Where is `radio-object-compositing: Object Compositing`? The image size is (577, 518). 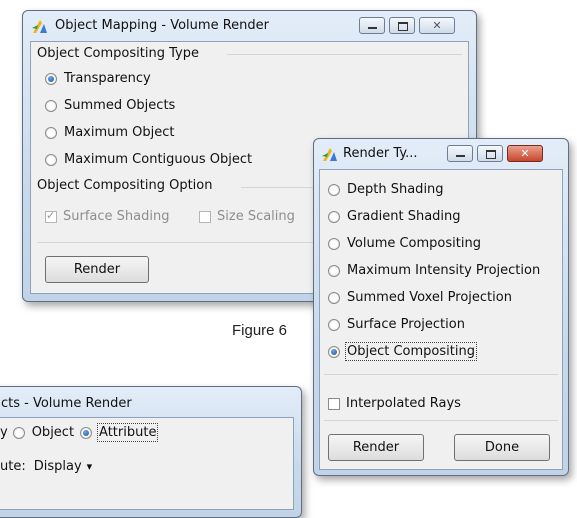 radio-object-compositing: Object Compositing is located at coordinates (402, 351).